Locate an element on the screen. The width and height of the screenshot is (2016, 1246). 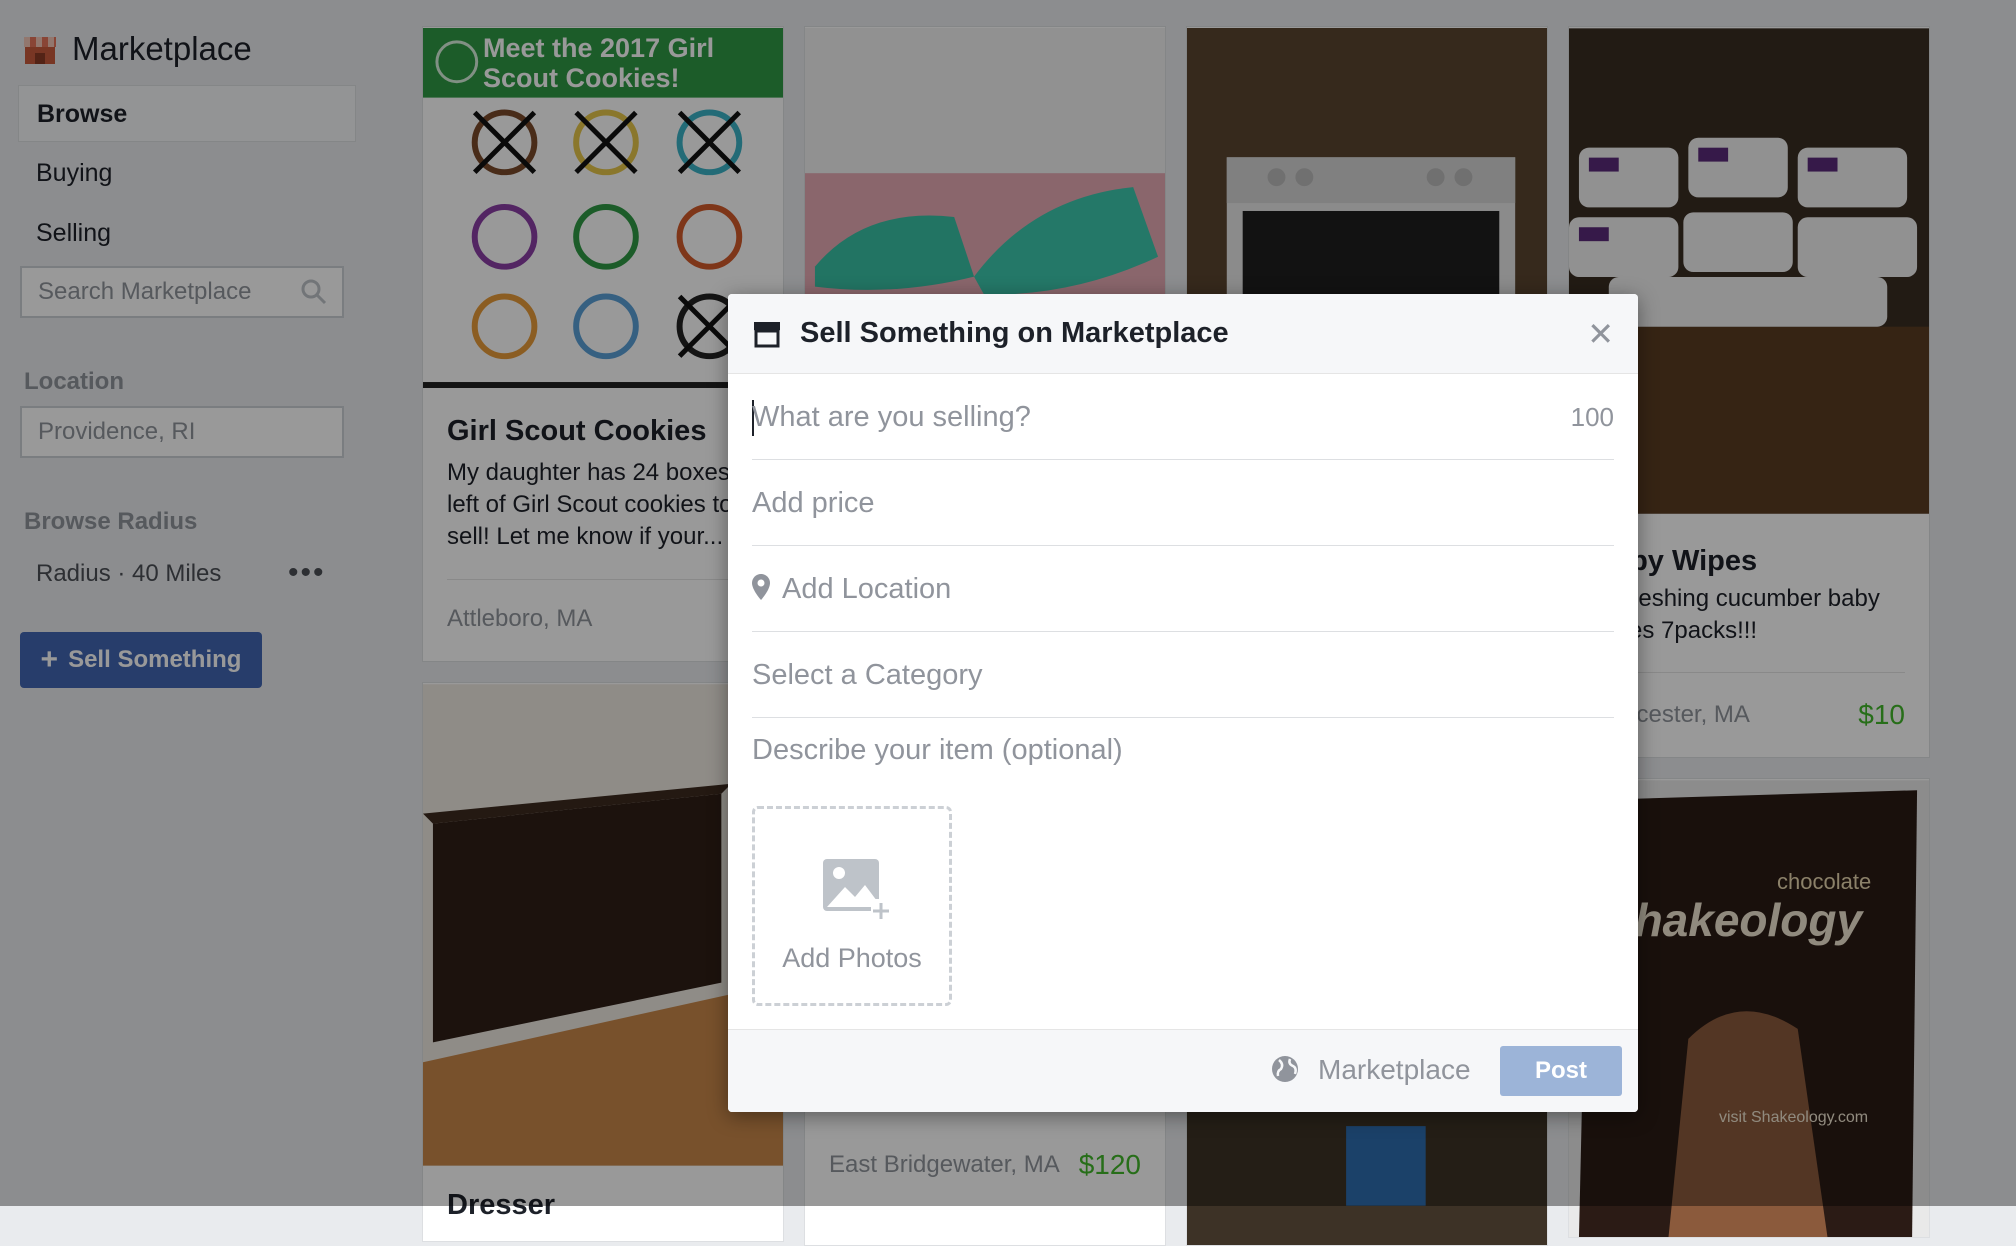
close-icon: ✕ is located at coordinates (1600, 334).